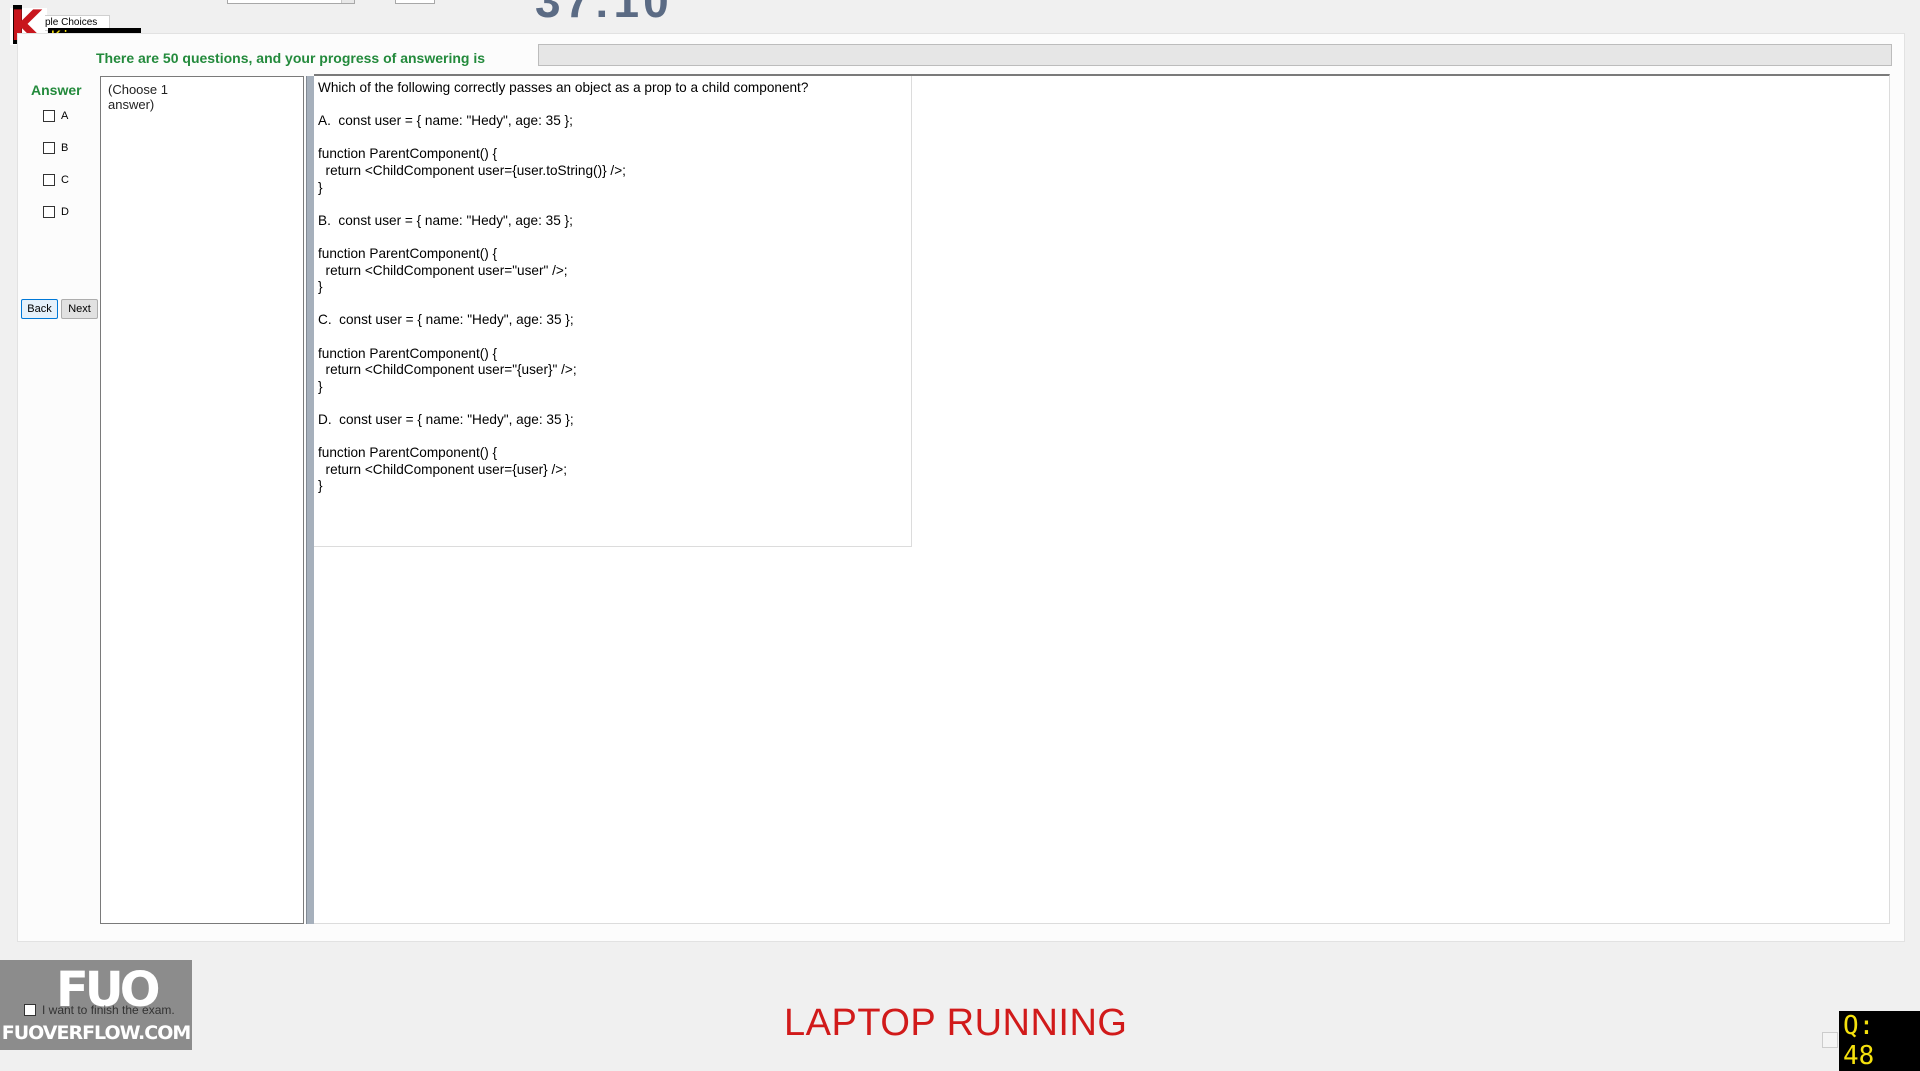 The width and height of the screenshot is (1920, 1071). What do you see at coordinates (49, 212) in the screenshot?
I see `answer-checkbox-d` at bounding box center [49, 212].